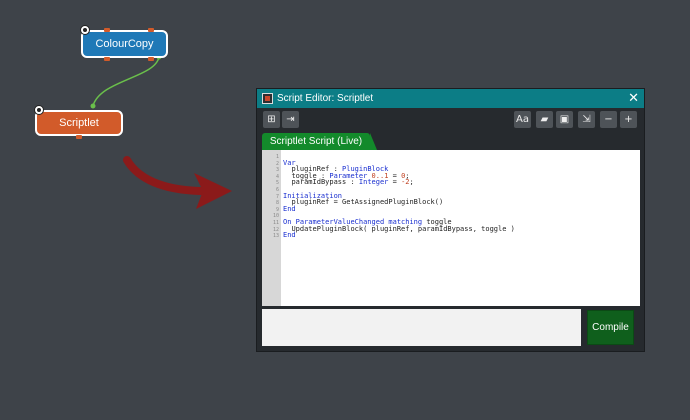 The height and width of the screenshot is (420, 690). I want to click on colourcopy-node: ColourCopy, so click(124, 44).